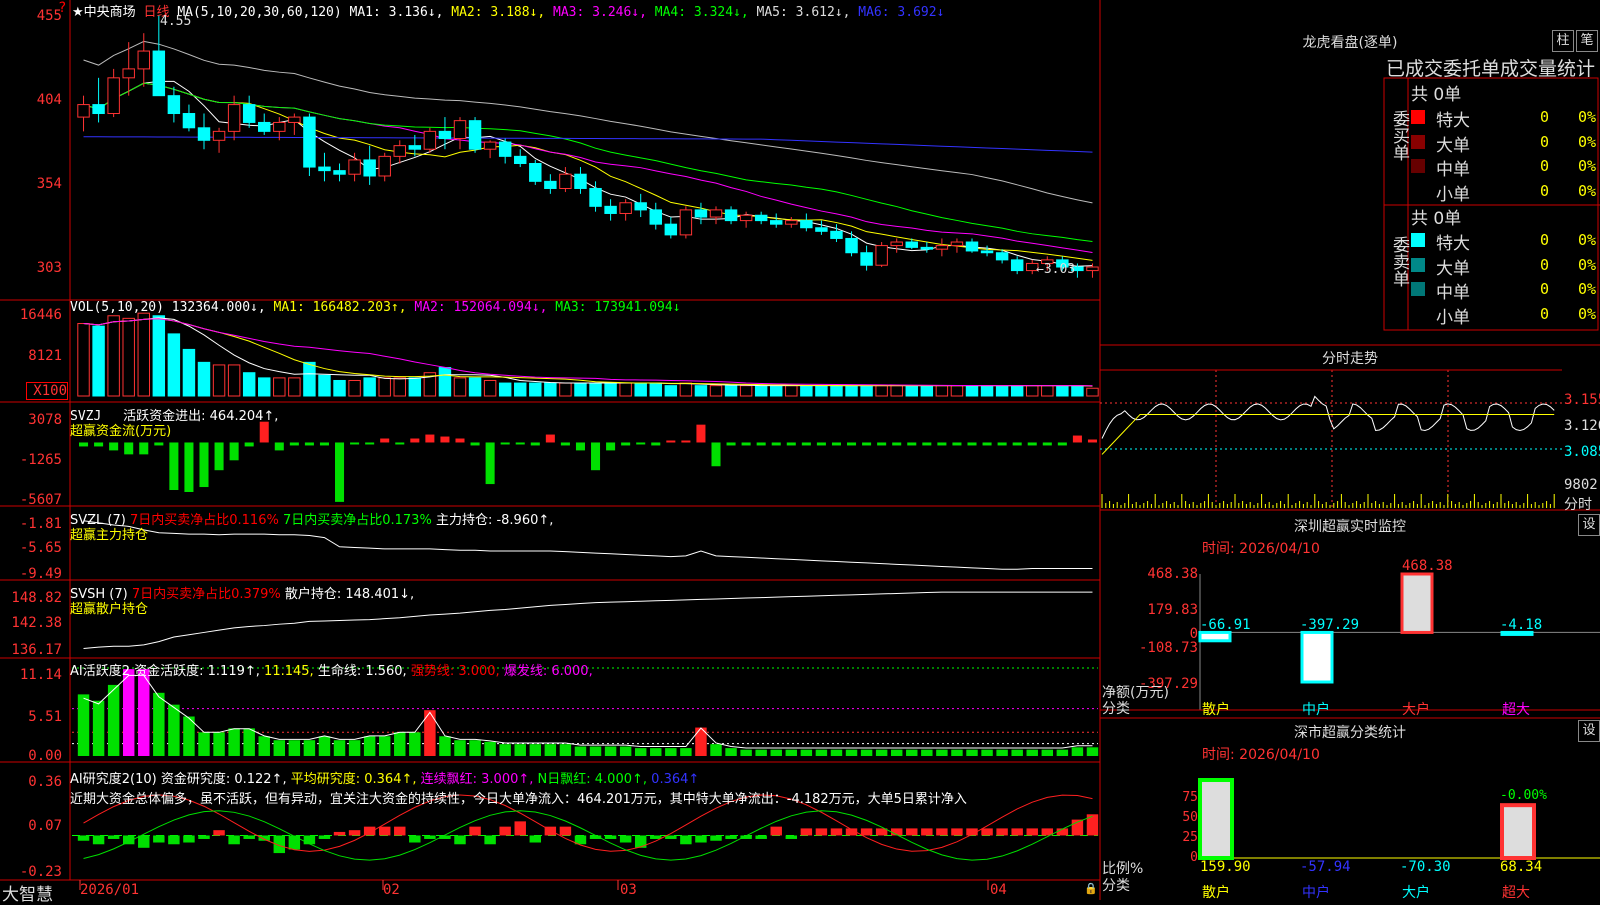 The width and height of the screenshot is (1600, 905). I want to click on ai2-t2: 平均研究度: 0.364↑,, so click(353, 779).